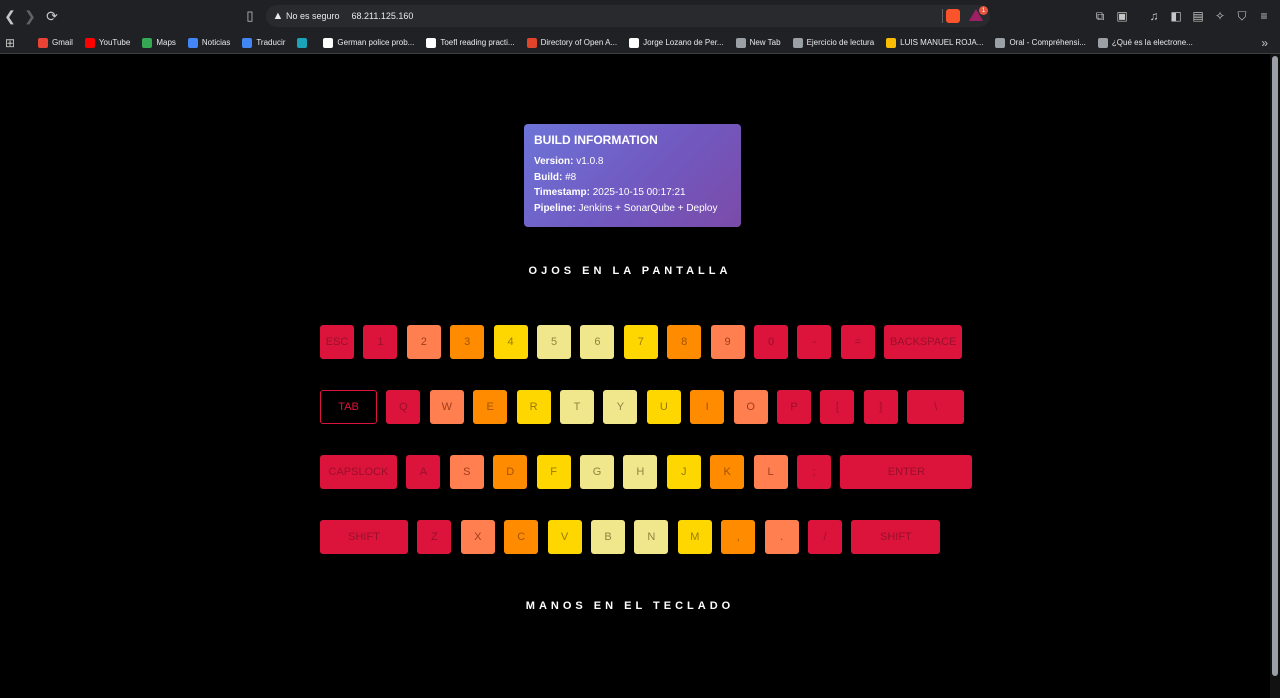 The height and width of the screenshot is (698, 1280). I want to click on key-l: L, so click(770, 472).